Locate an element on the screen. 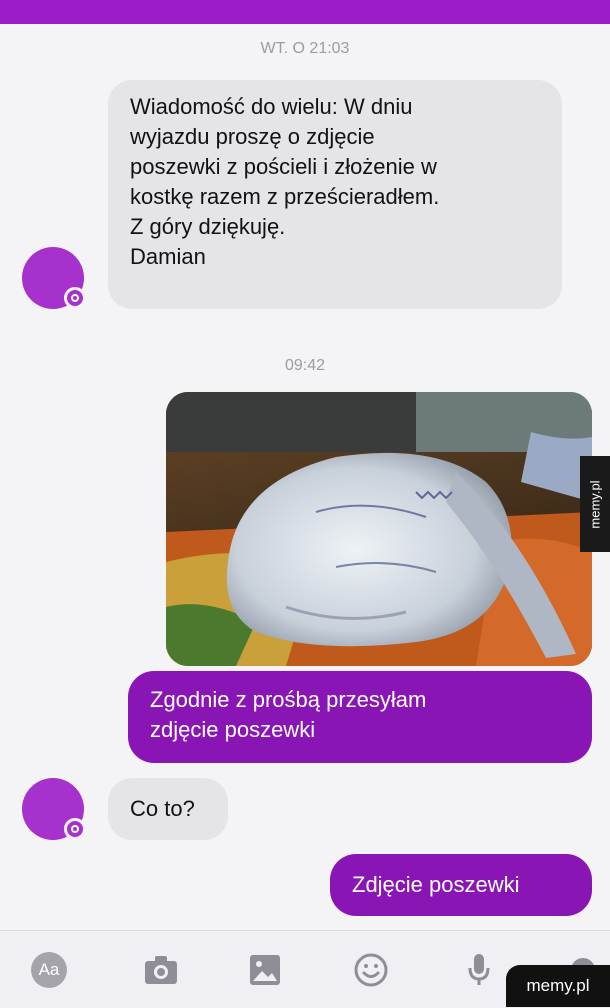 This screenshot has height=1008, width=610. top-app-bar is located at coordinates (305, 12).